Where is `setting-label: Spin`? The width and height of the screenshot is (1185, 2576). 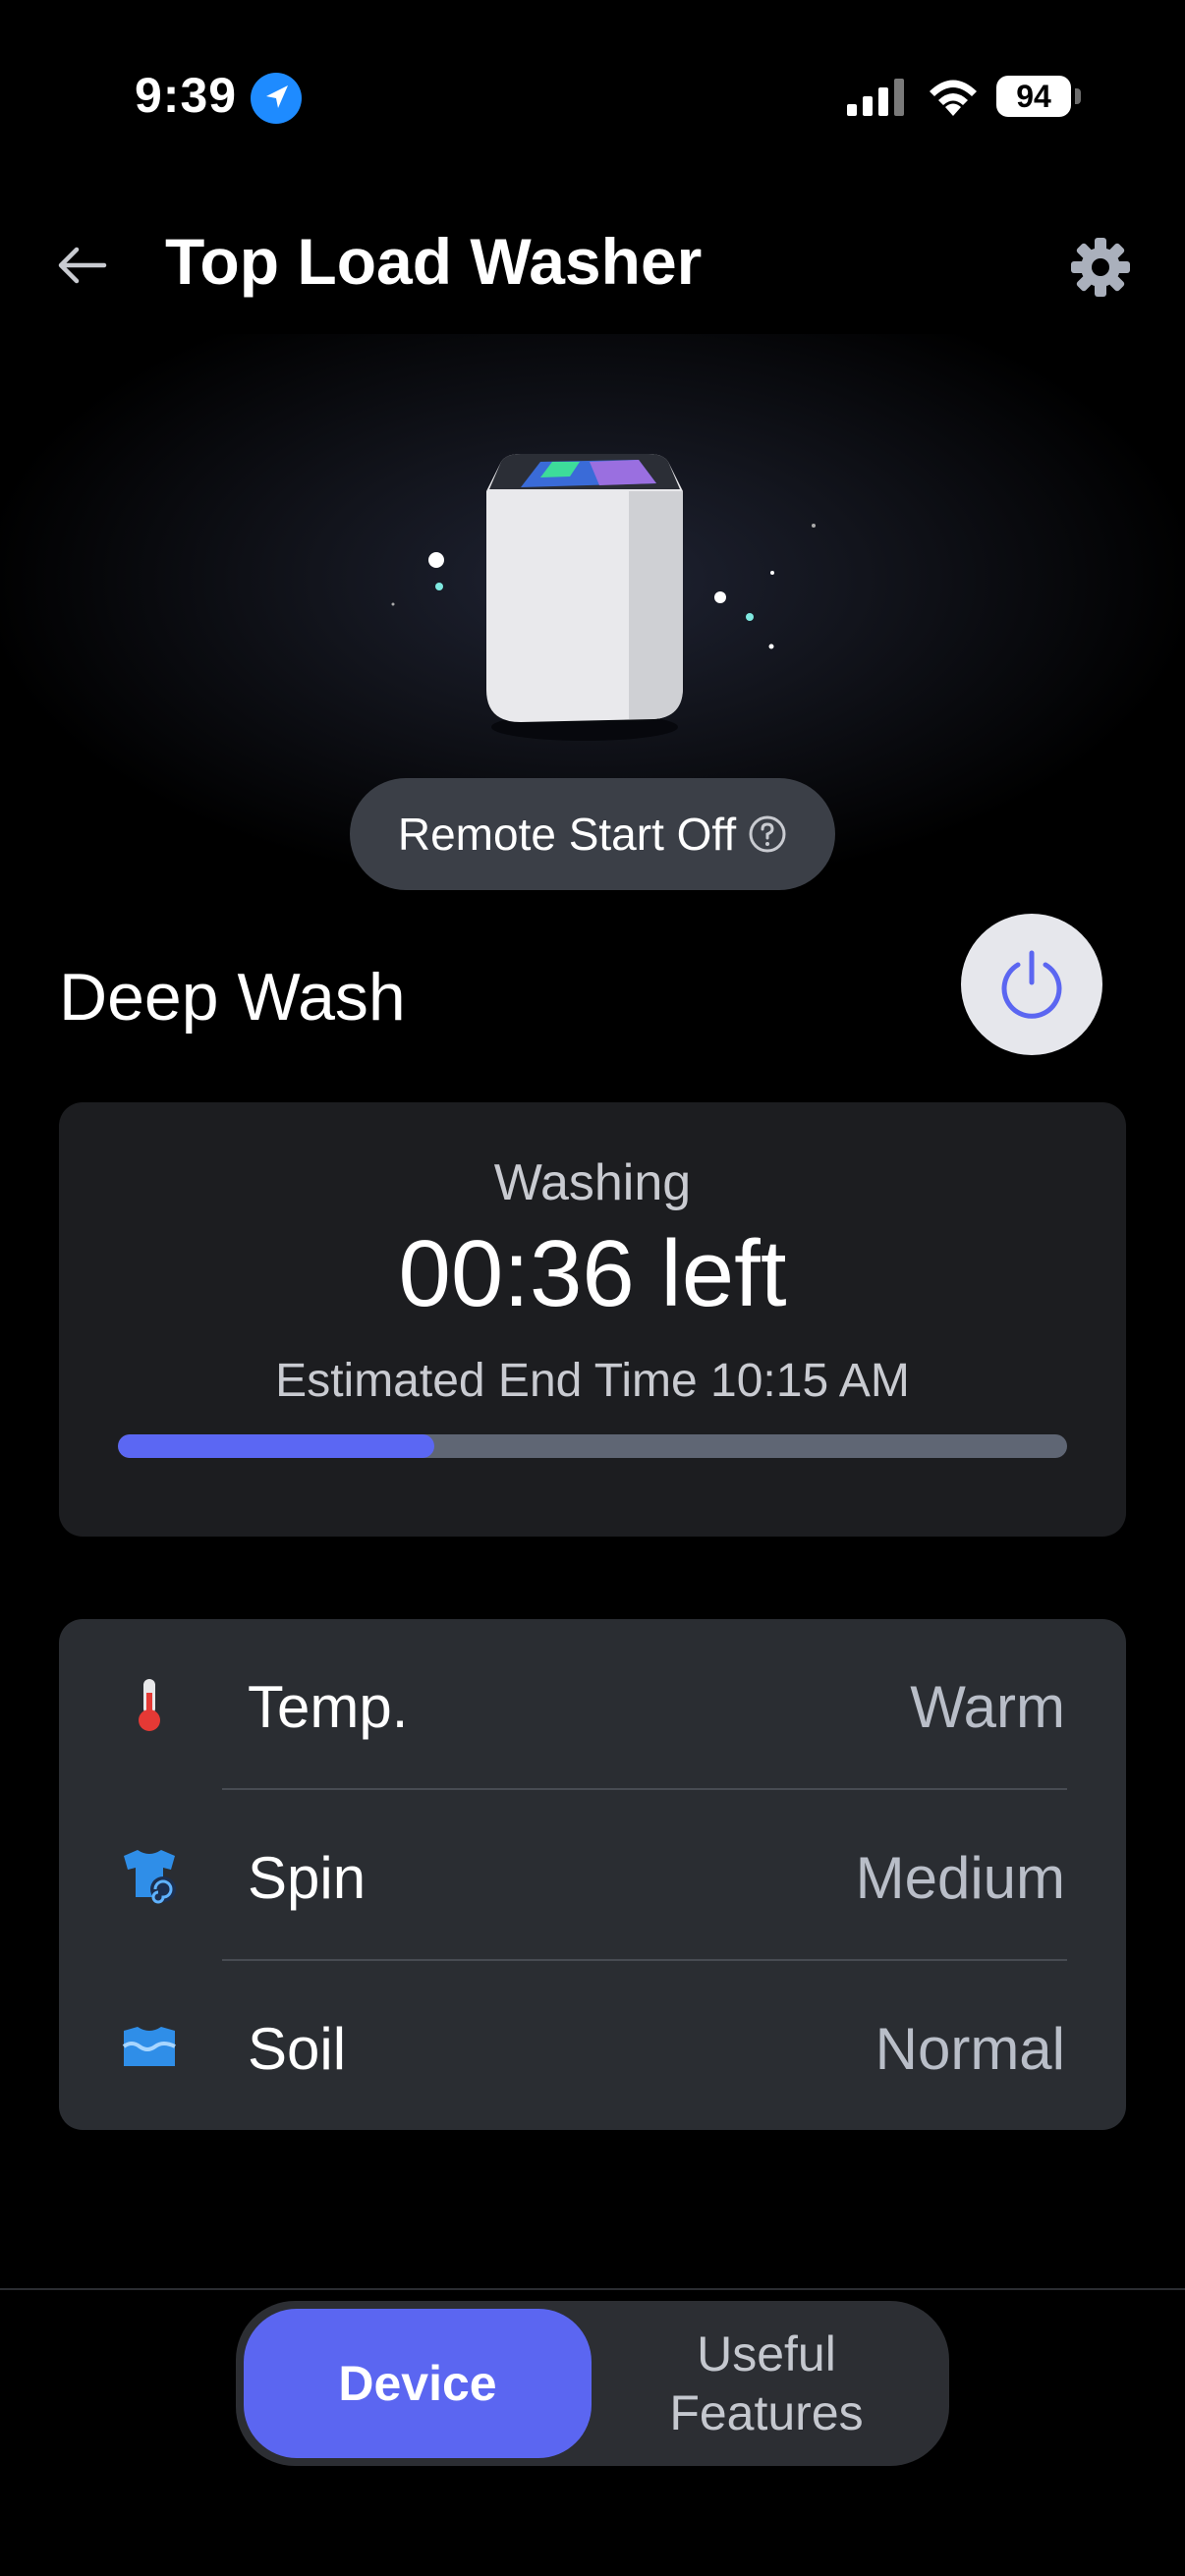
setting-label: Spin is located at coordinates (308, 1878).